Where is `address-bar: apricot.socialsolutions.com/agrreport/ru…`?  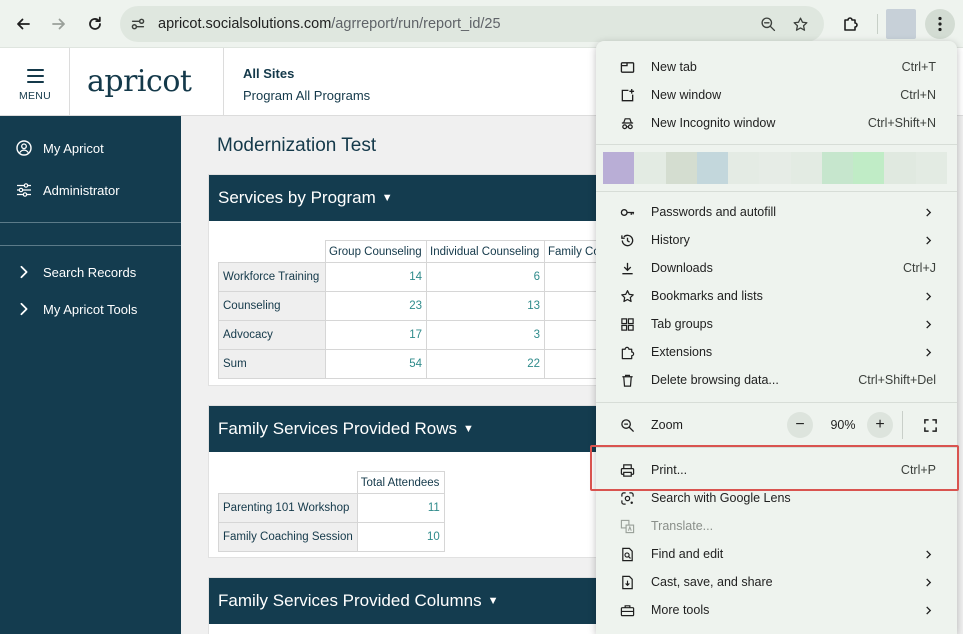 address-bar: apricot.socialsolutions.com/agrreport/ru… is located at coordinates (472, 24).